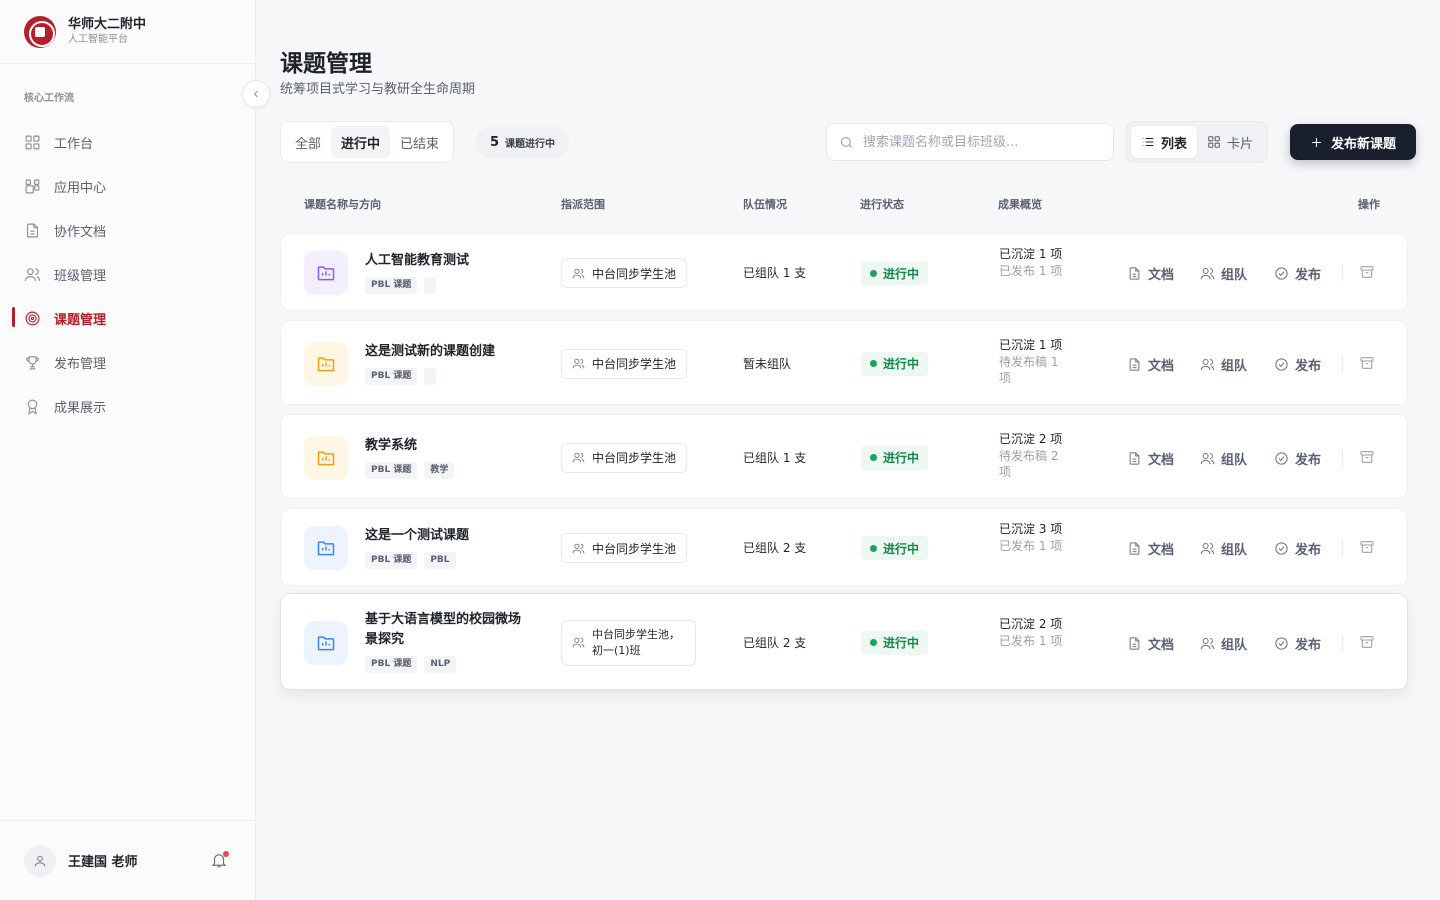 The image size is (1440, 900). I want to click on sidebar-item-classes: 班级管理, so click(127, 274).